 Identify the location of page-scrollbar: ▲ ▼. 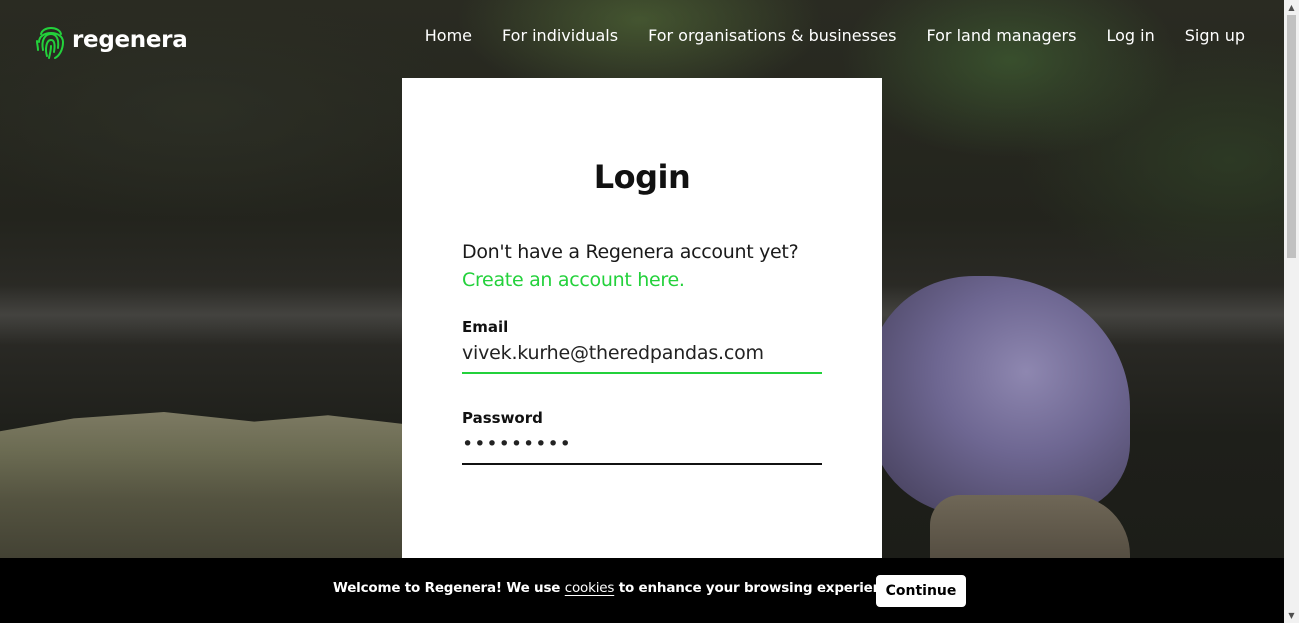
(1291, 311).